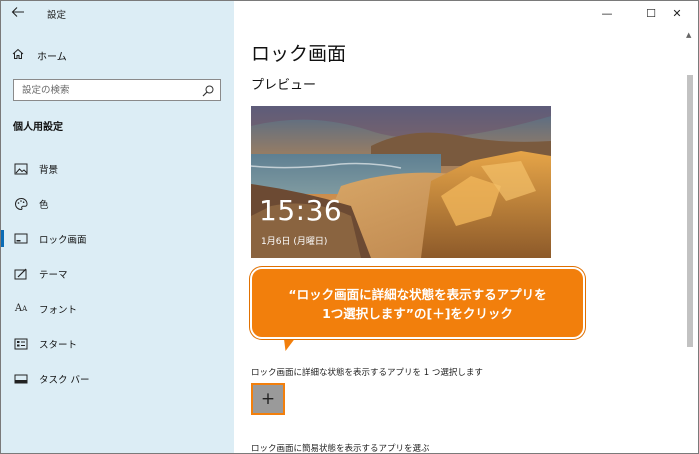 This screenshot has width=699, height=454. What do you see at coordinates (21, 204) in the screenshot?
I see `palette-icon` at bounding box center [21, 204].